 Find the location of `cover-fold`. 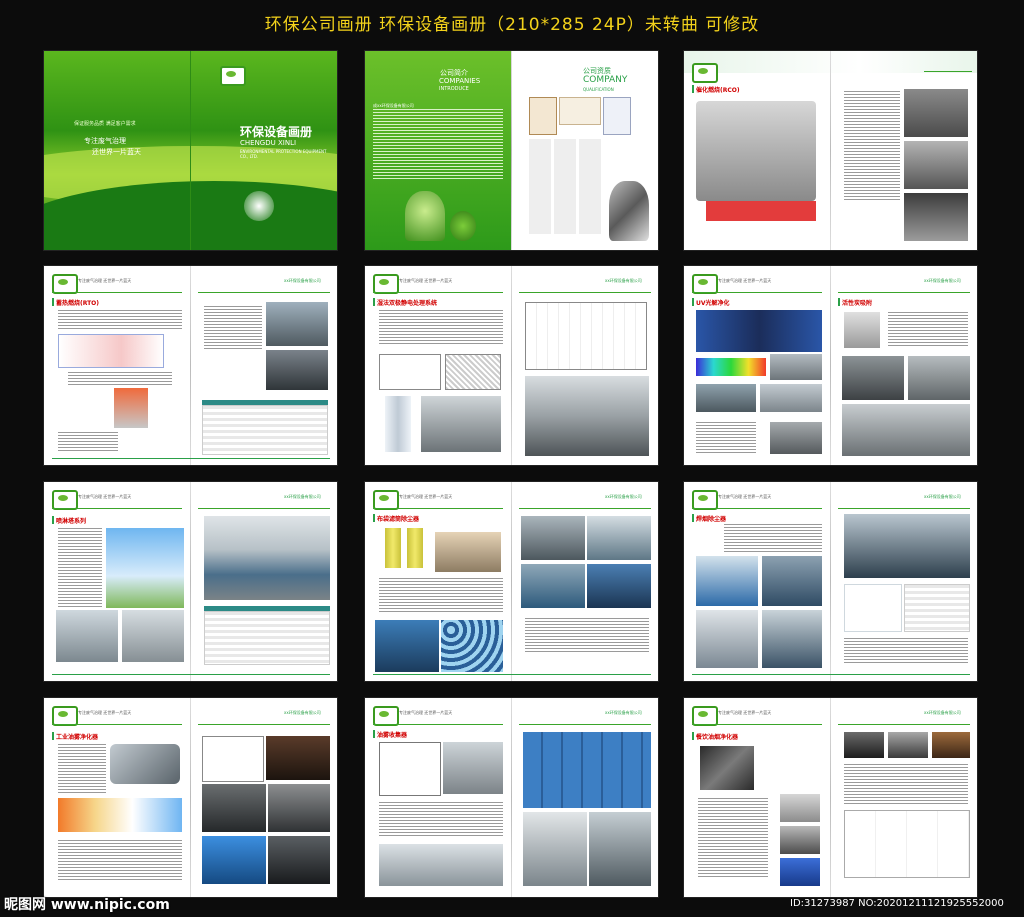

cover-fold is located at coordinates (190, 150).